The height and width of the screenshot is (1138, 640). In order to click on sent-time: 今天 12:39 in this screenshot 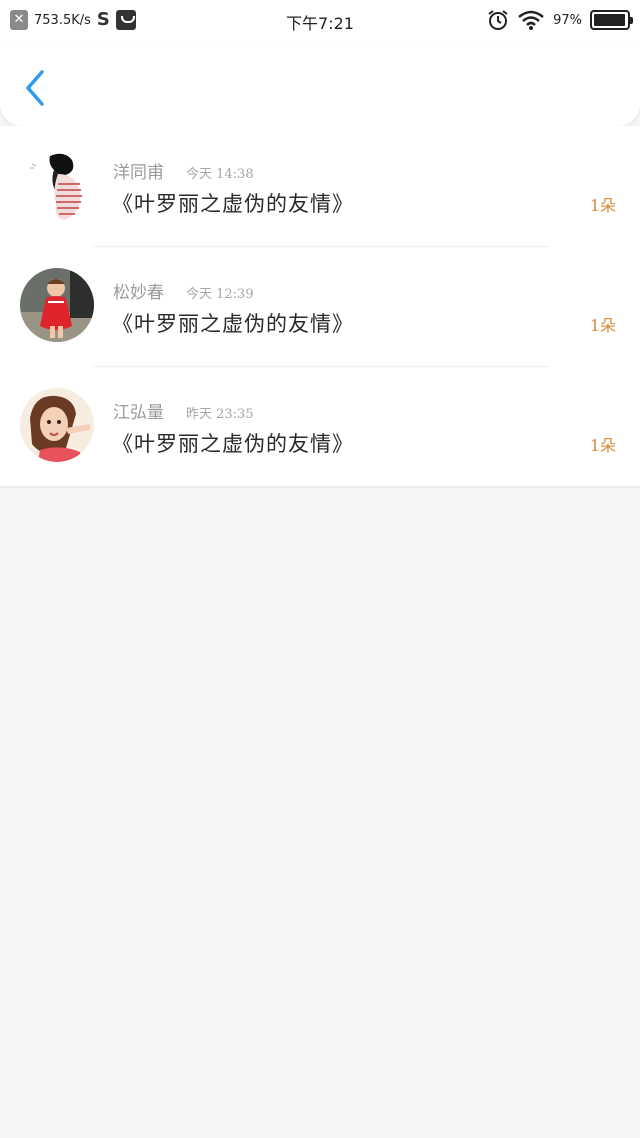, I will do `click(220, 294)`.